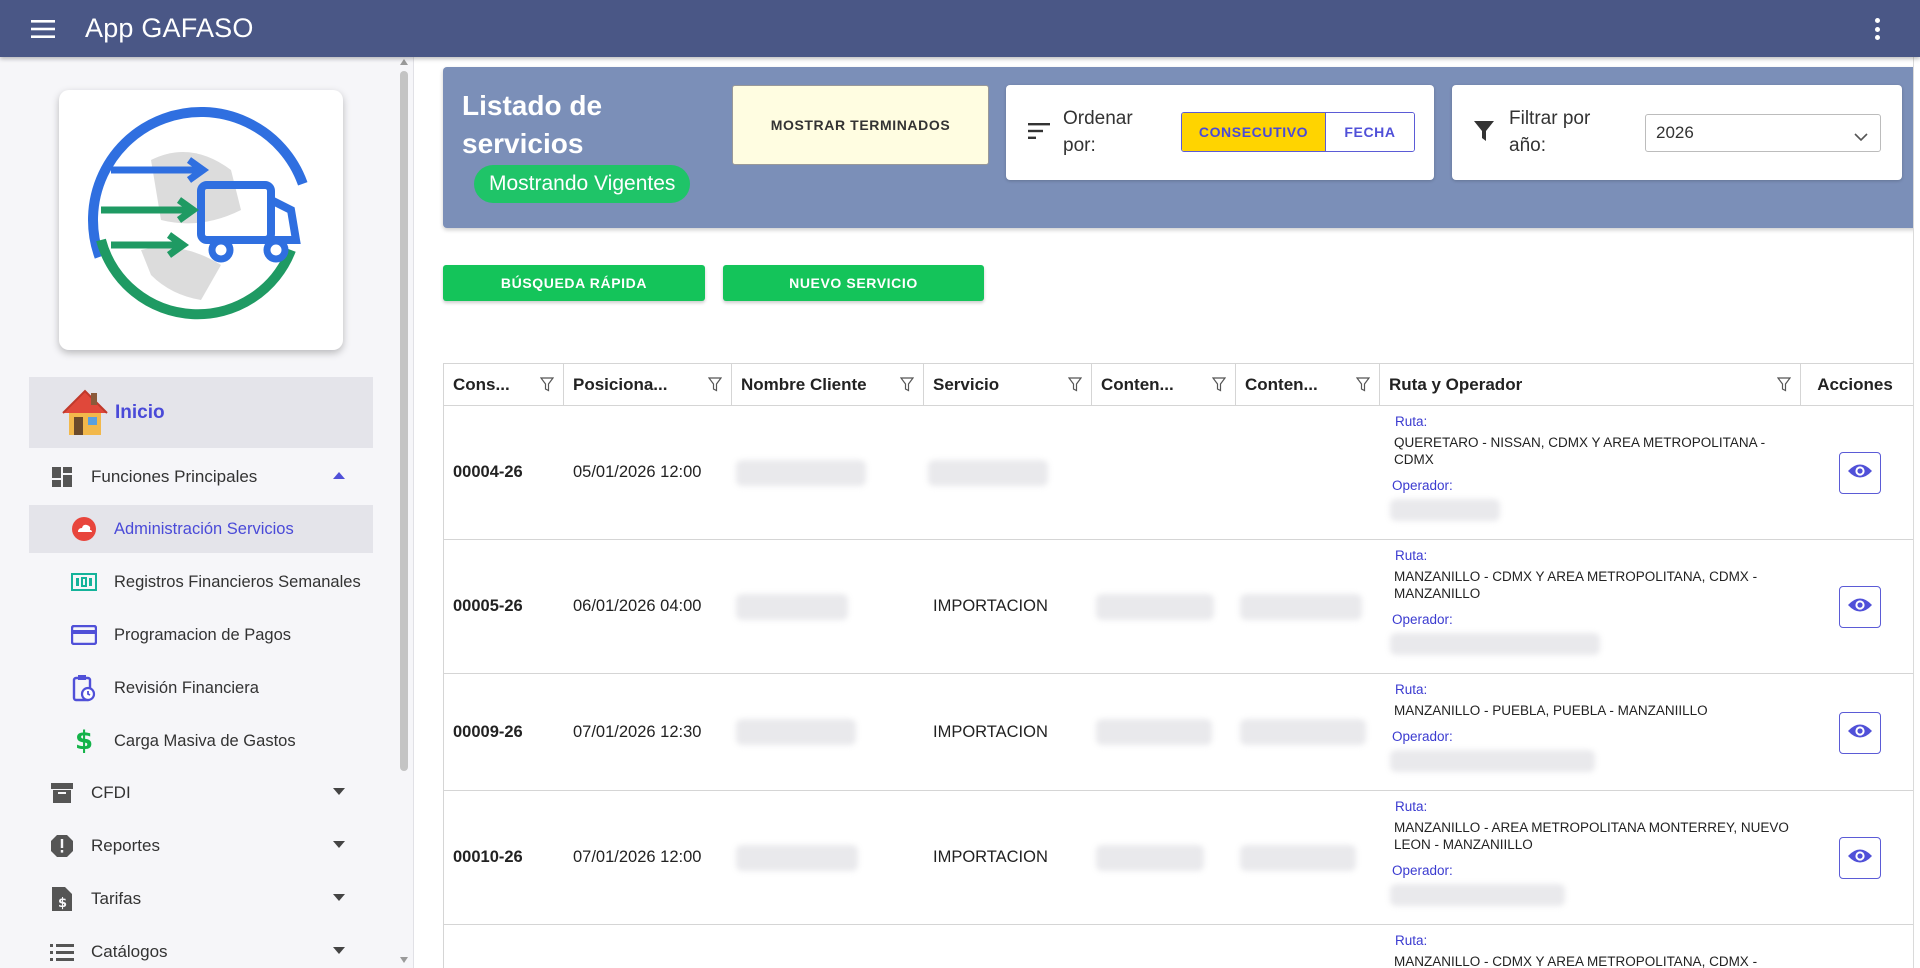  Describe the element at coordinates (853, 283) in the screenshot. I see `new-service-button: NUEVO SERVICIO` at that location.